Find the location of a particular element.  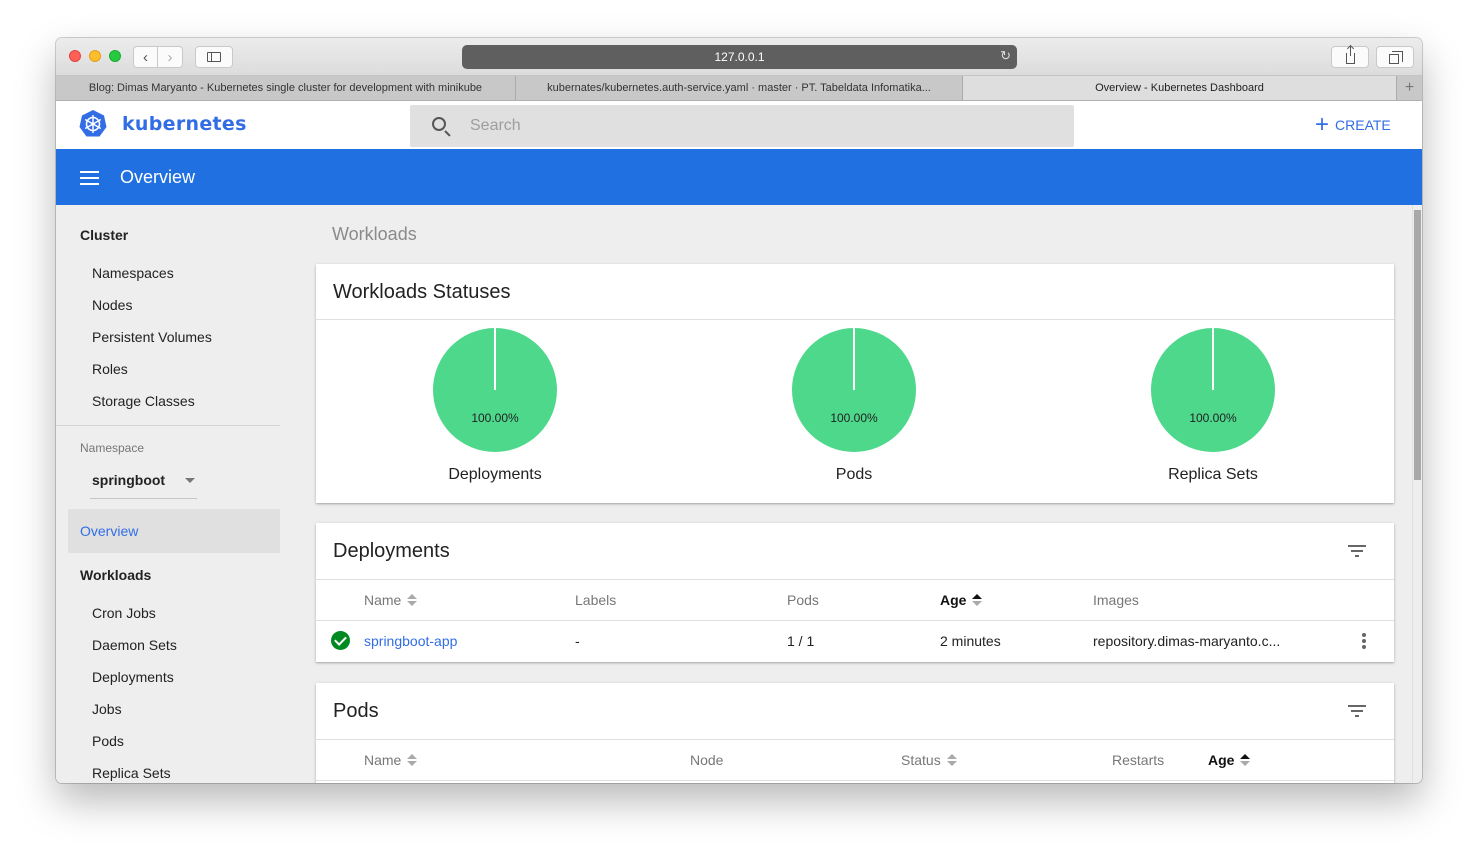

column-label: Restarts is located at coordinates (1138, 760).